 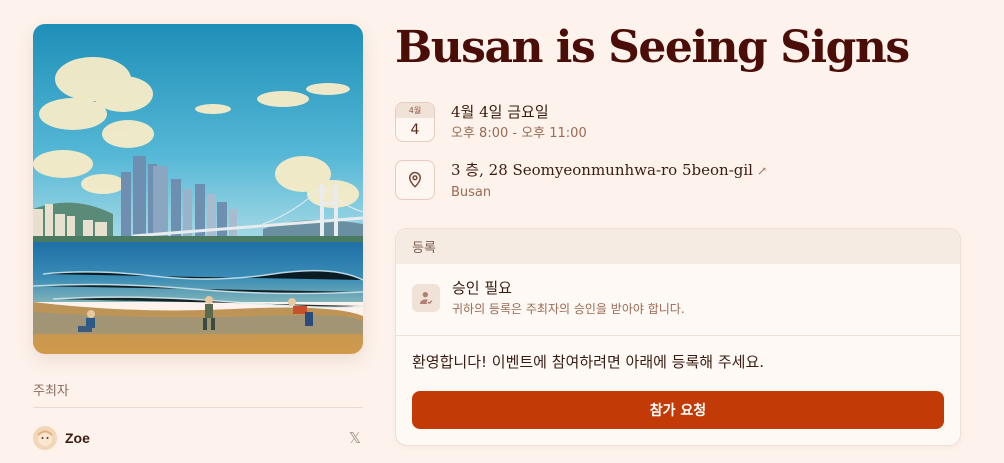 I want to click on x-icon: 𝕏, so click(x=355, y=438).